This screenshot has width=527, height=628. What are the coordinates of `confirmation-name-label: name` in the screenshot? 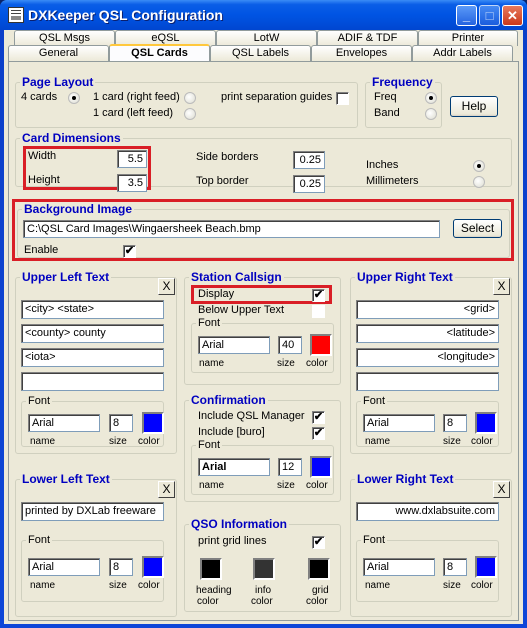 It's located at (212, 485).